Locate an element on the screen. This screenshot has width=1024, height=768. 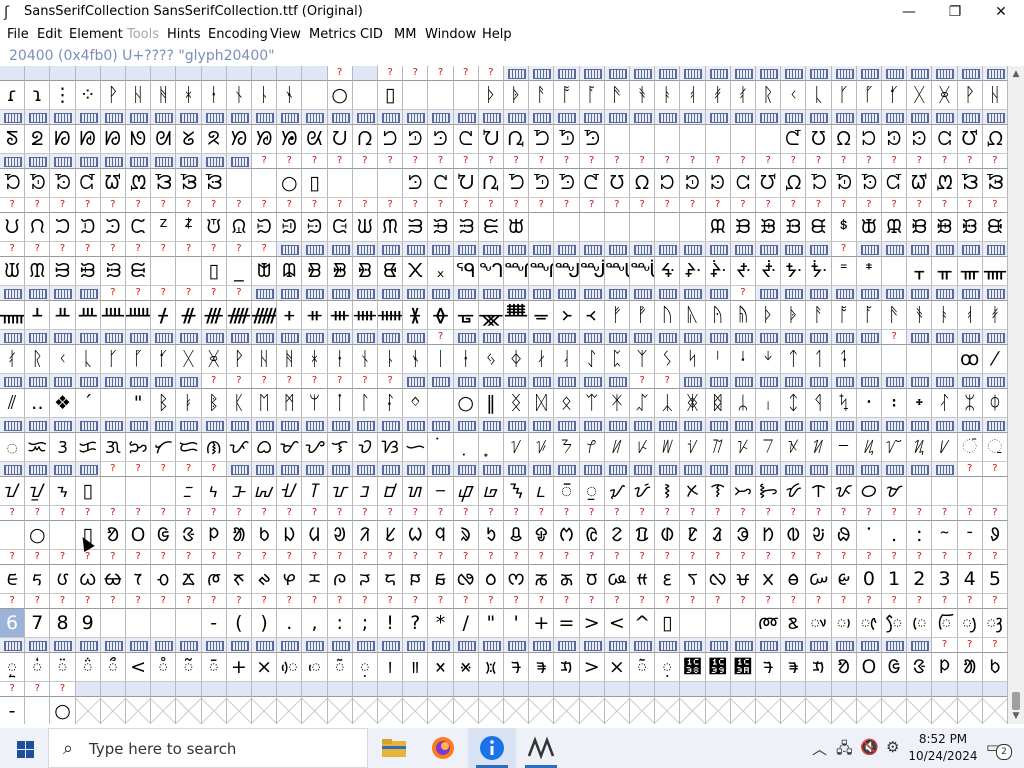
glyph-cell: ᜧ is located at coordinates (693, 447).